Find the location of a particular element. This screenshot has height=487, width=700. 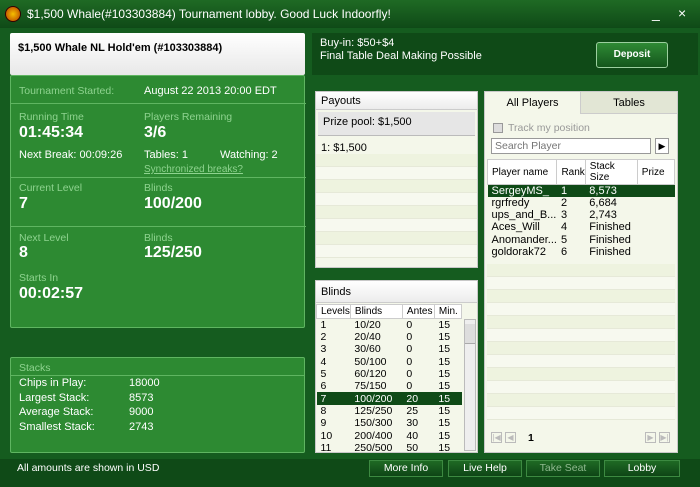

player-row: Aces_Will 4 Finished is located at coordinates (581, 227).